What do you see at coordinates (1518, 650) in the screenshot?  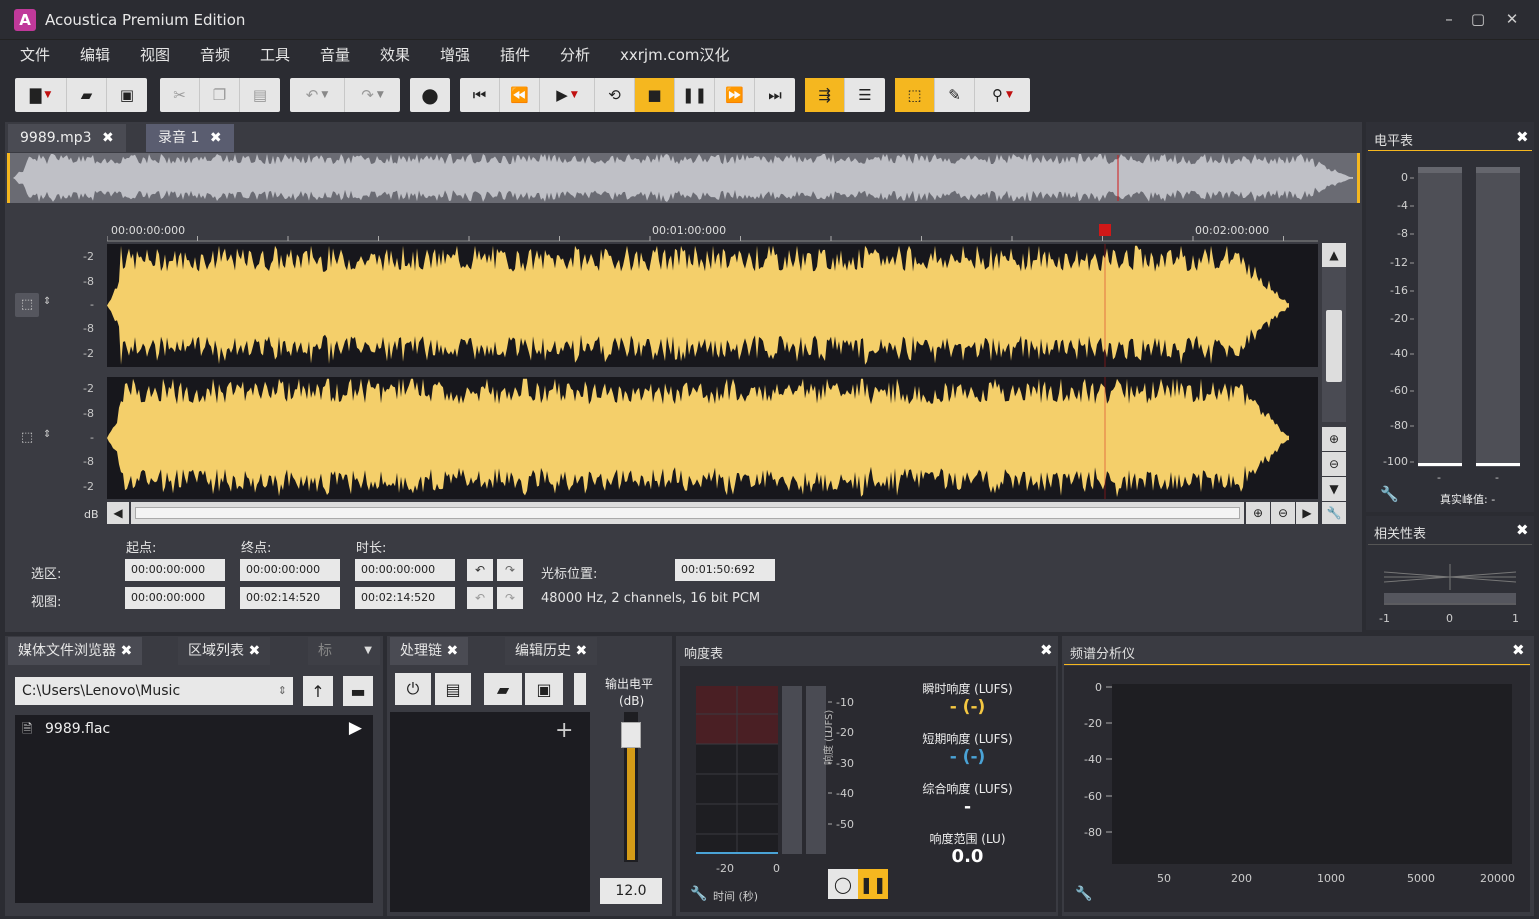 I see `close-spectrum-icon: ✖` at bounding box center [1518, 650].